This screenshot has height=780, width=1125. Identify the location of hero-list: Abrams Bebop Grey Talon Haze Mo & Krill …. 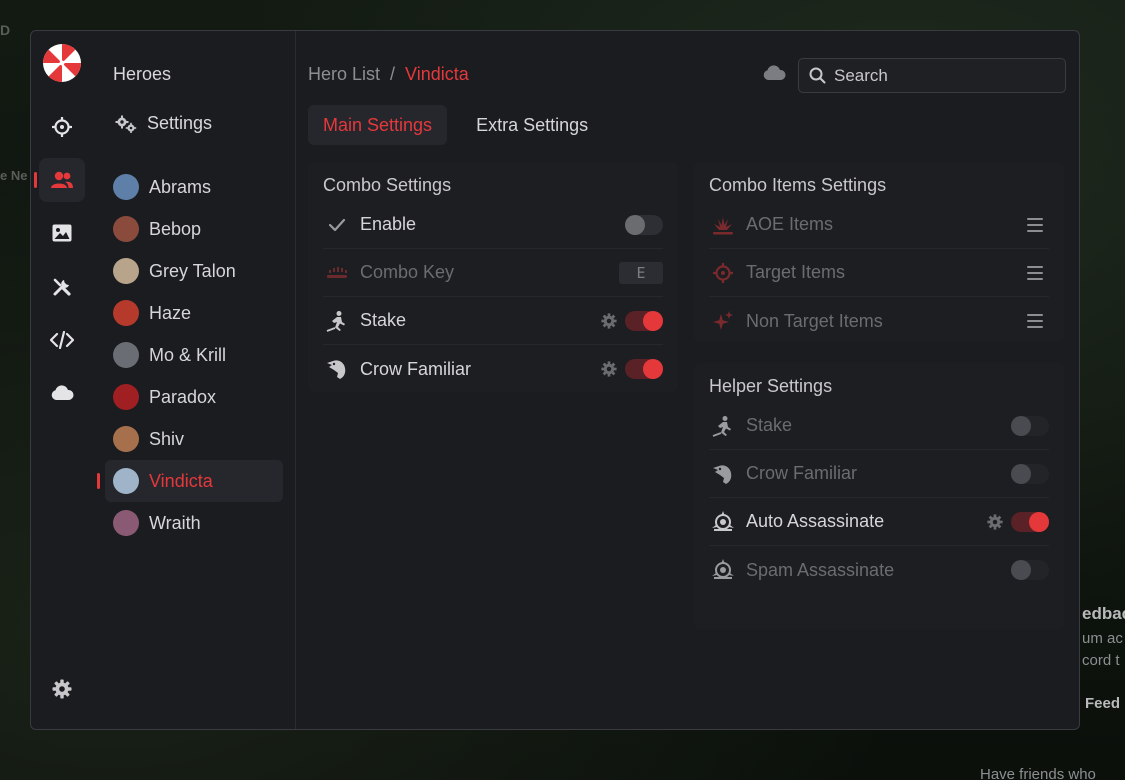
(190, 355).